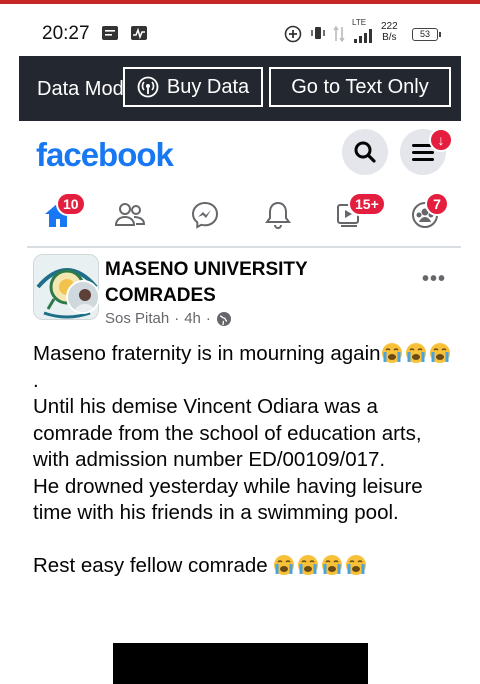  What do you see at coordinates (208, 86) in the screenshot?
I see `buy-data-label: Buy Data` at bounding box center [208, 86].